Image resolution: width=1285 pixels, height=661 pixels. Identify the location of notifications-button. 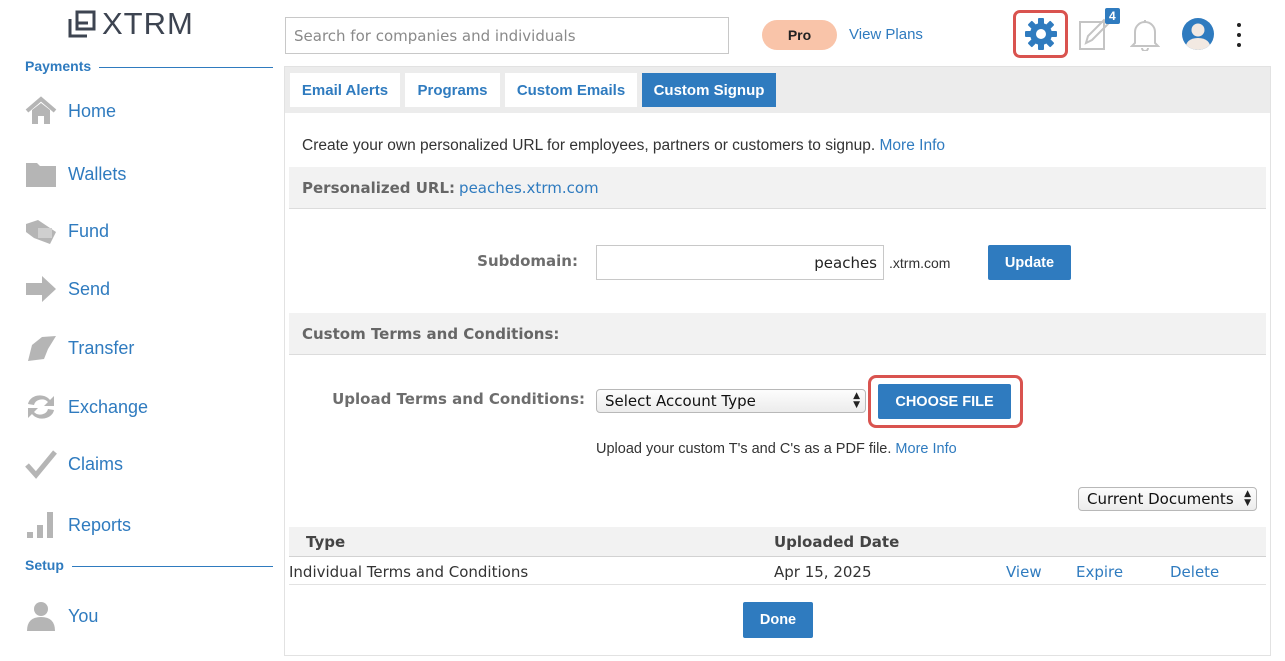
(1145, 34).